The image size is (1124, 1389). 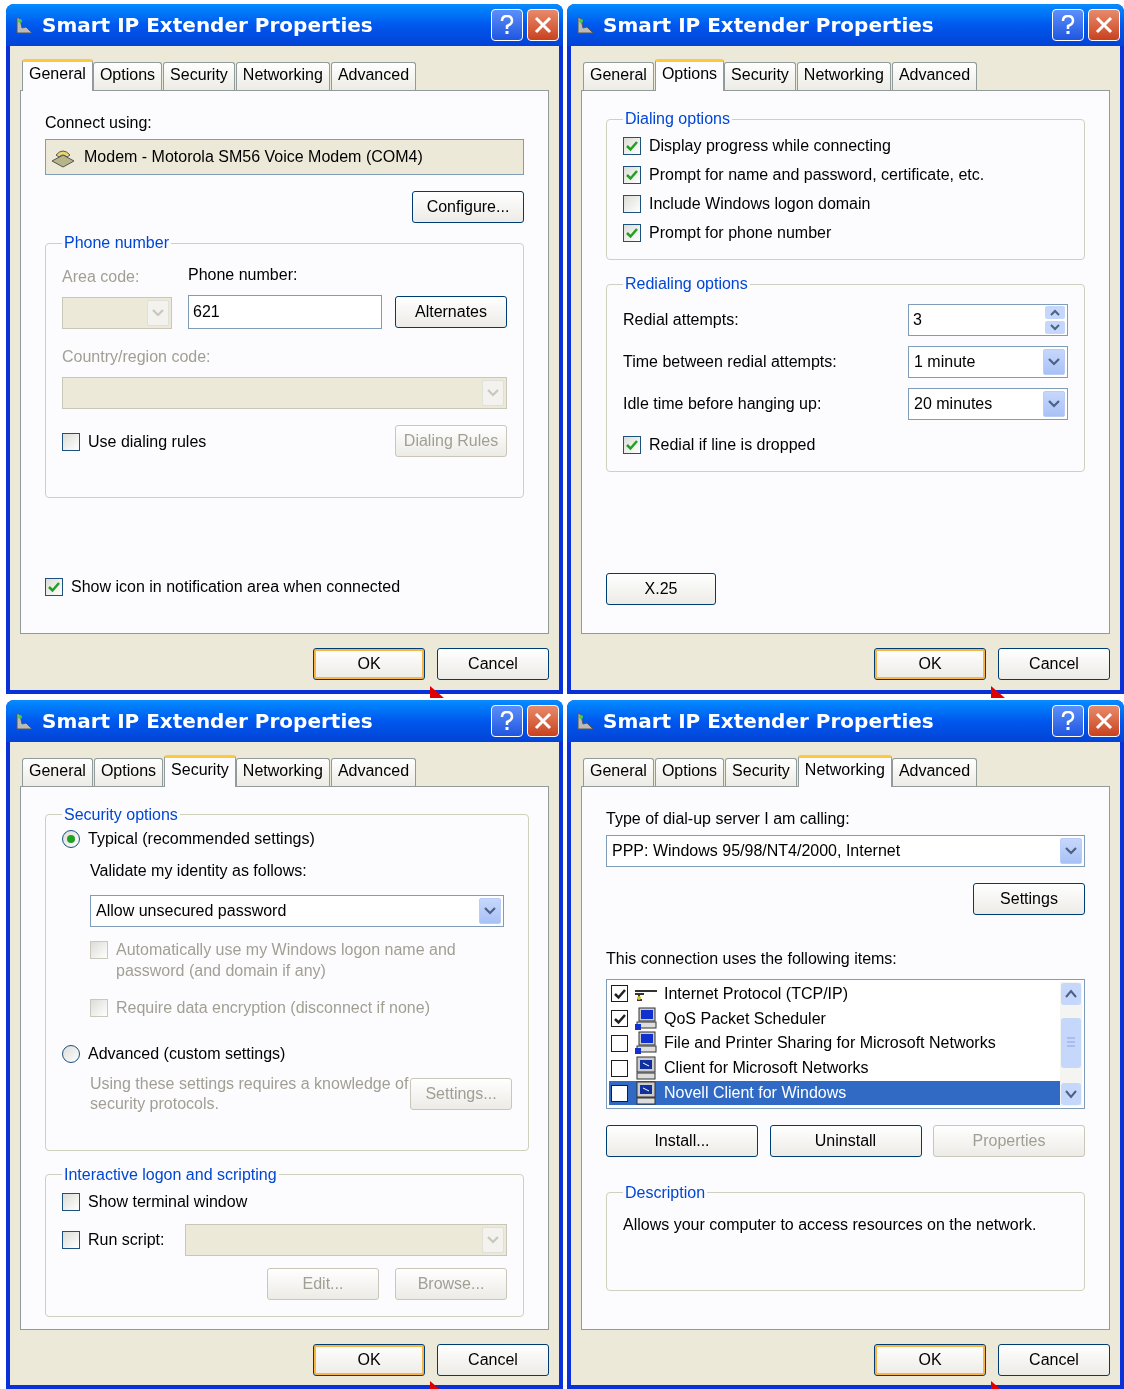 I want to click on scrollbar, so click(x=1071, y=1043).